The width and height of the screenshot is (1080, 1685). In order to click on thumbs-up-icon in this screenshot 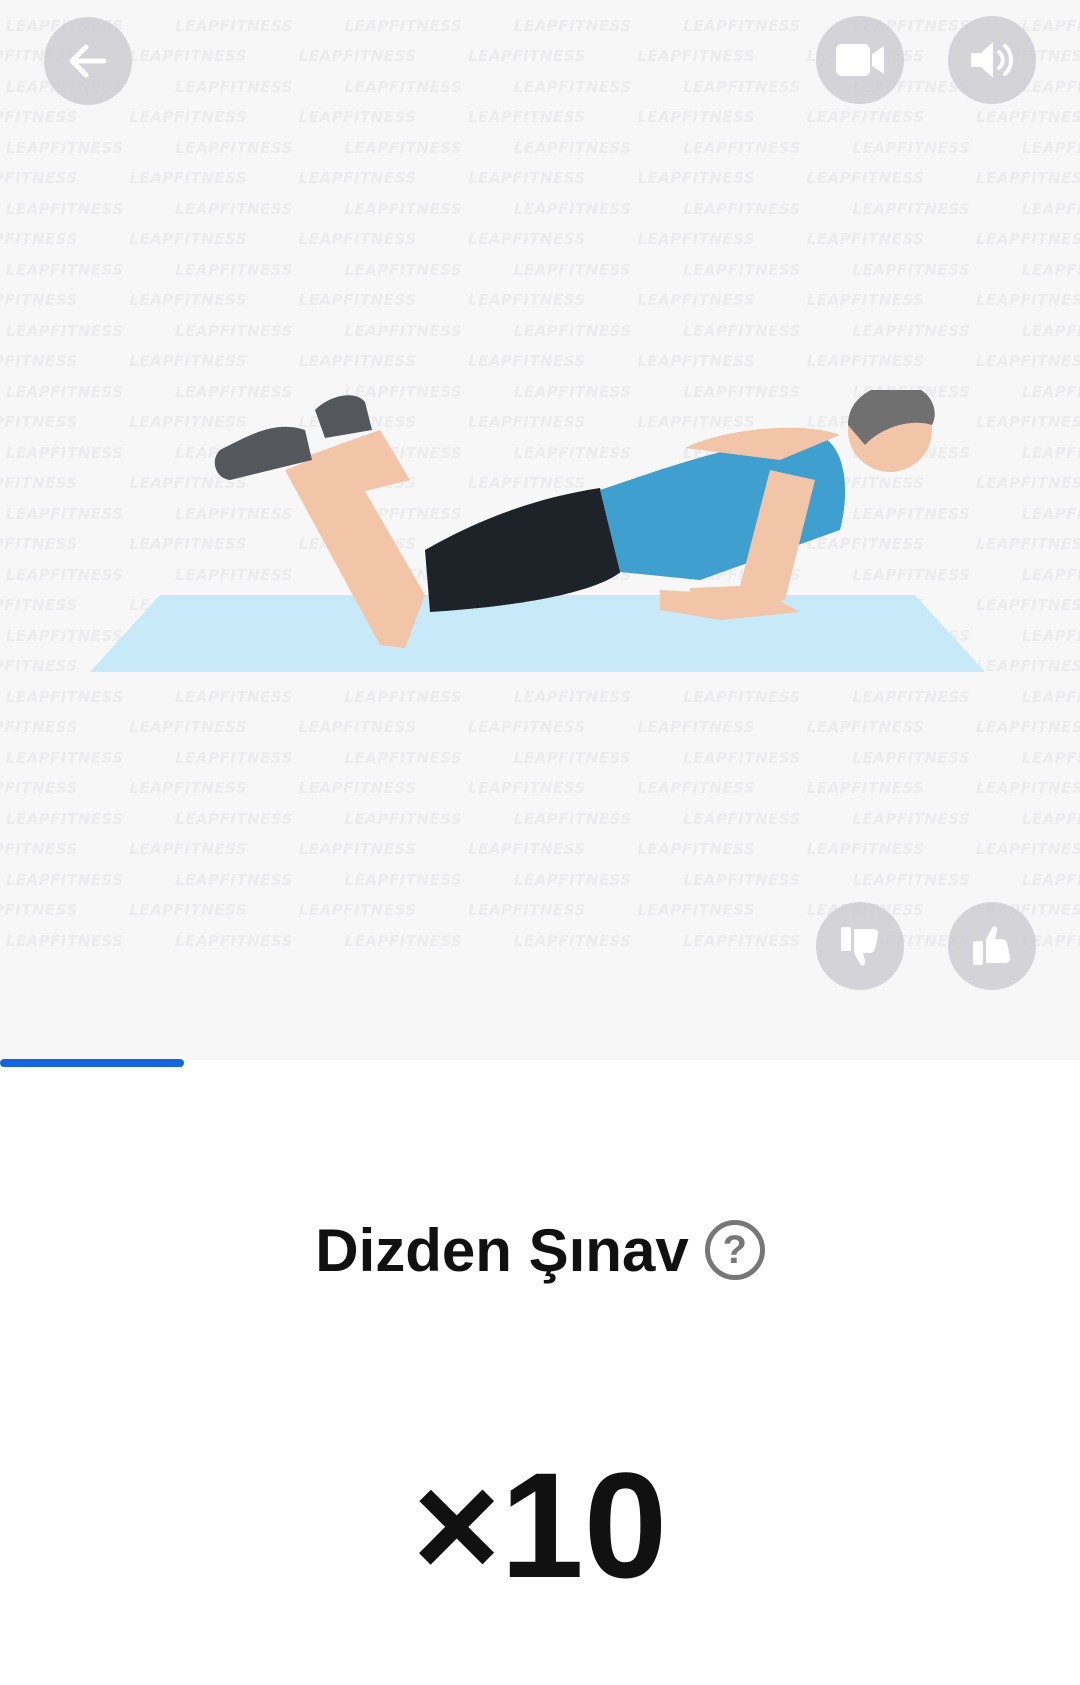, I will do `click(992, 946)`.